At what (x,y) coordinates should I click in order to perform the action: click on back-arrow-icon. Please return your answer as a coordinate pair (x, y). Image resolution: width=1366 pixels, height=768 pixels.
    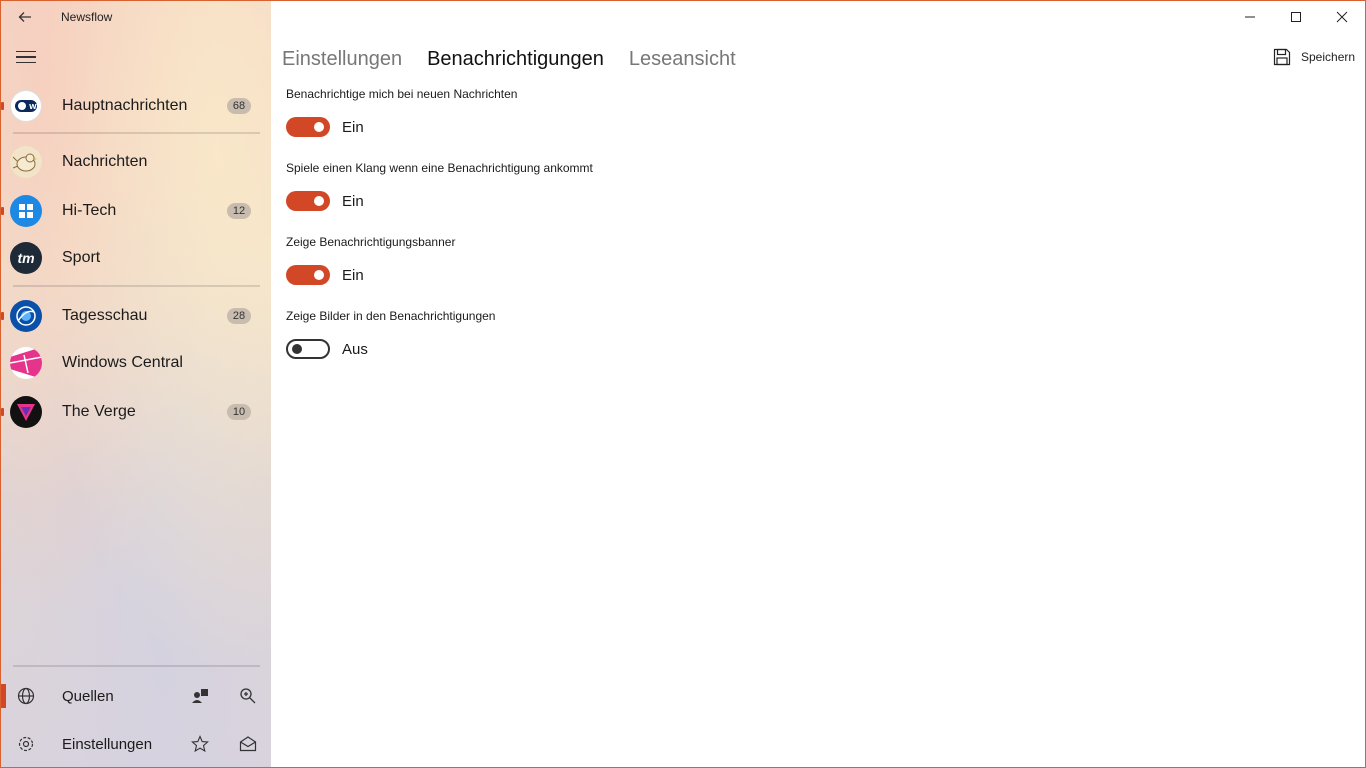
    Looking at the image, I should click on (24, 17).